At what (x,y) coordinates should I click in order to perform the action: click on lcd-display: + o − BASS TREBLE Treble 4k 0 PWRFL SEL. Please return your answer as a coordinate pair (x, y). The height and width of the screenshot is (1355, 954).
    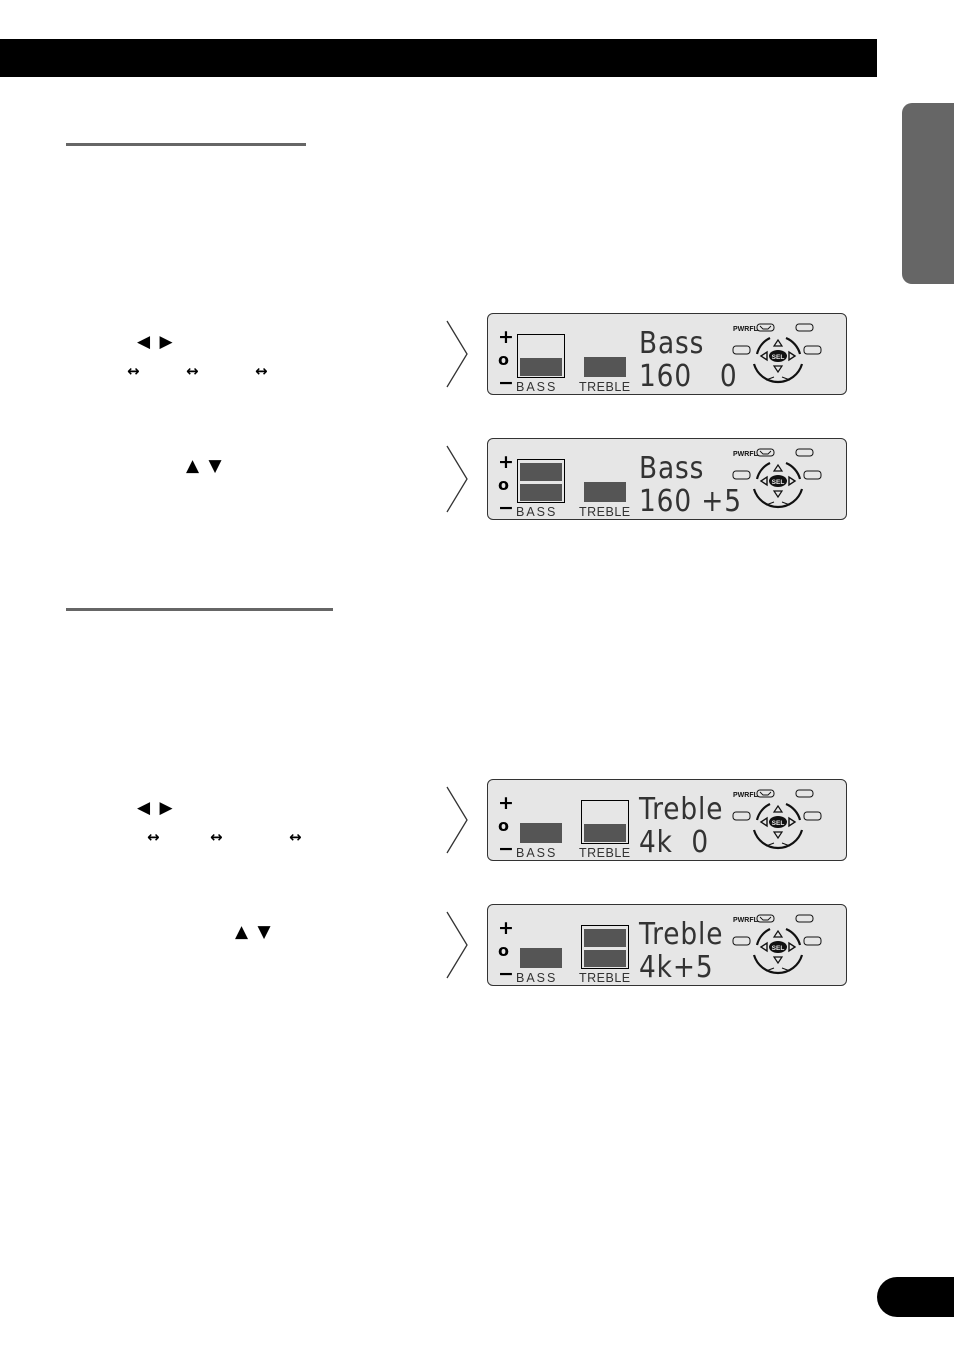
    Looking at the image, I should click on (667, 820).